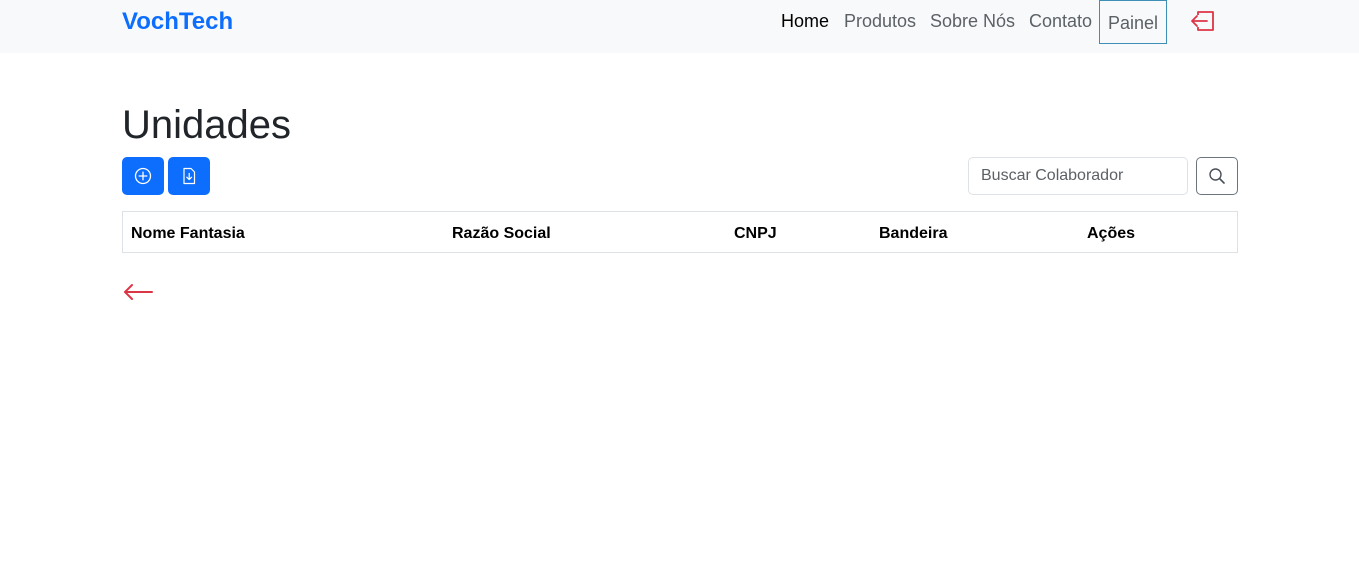 This screenshot has width=1359, height=588. What do you see at coordinates (188, 233) in the screenshot?
I see `column-header-nome-fantasia: Nome Fantasia` at bounding box center [188, 233].